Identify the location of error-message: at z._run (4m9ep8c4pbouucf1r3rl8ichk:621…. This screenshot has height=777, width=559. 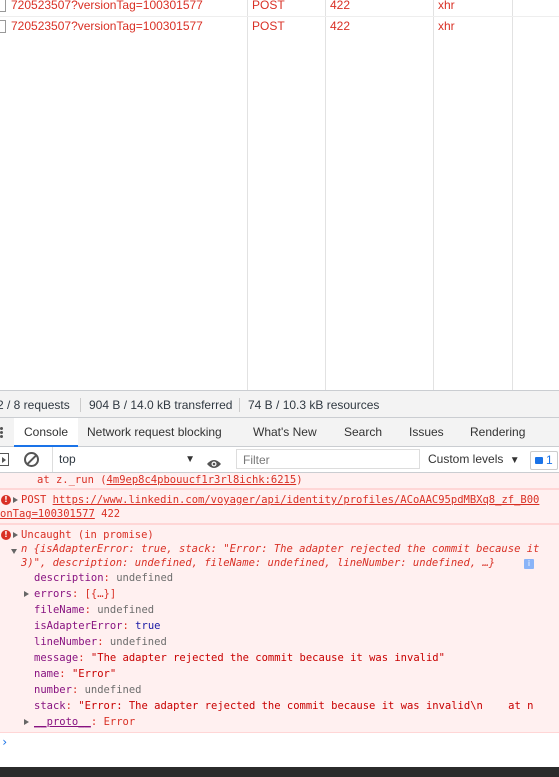
(279, 481).